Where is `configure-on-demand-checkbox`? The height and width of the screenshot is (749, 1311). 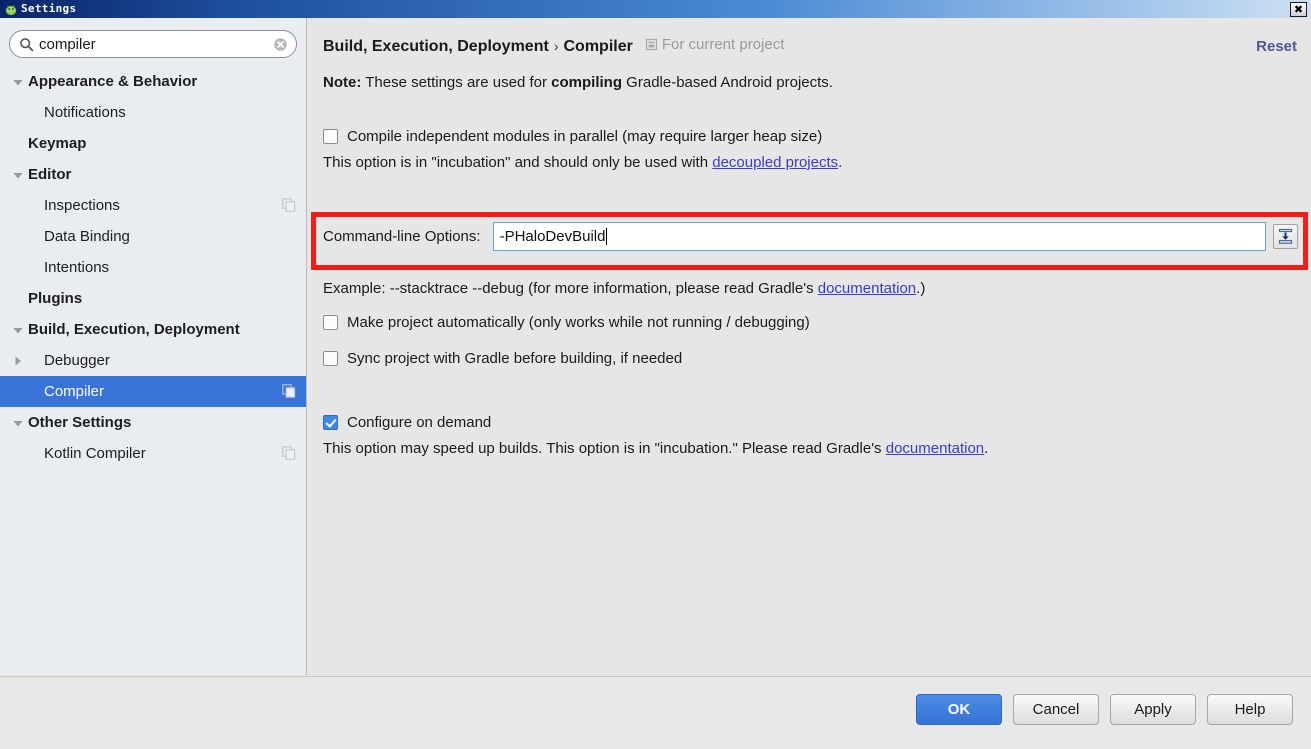 configure-on-demand-checkbox is located at coordinates (330, 422).